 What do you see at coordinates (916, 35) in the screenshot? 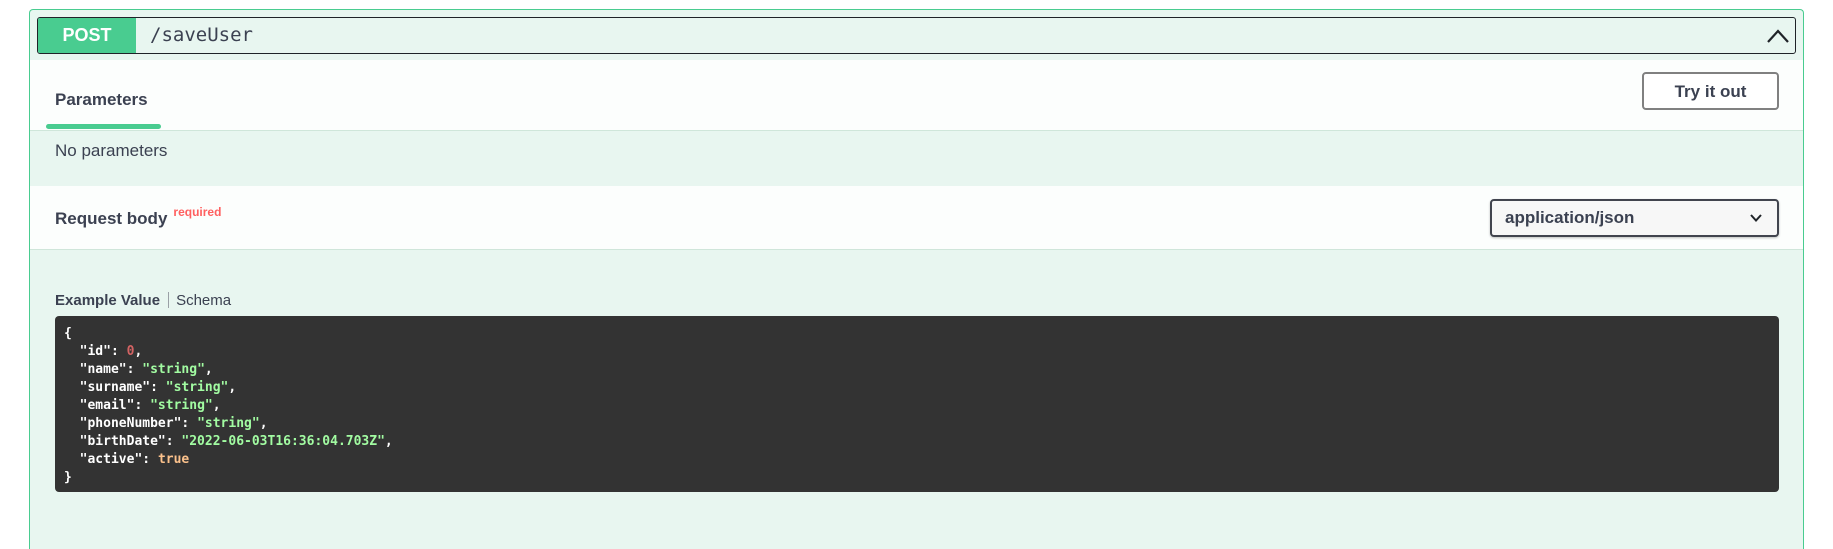
I see `operation-summary: POST /saveUser` at bounding box center [916, 35].